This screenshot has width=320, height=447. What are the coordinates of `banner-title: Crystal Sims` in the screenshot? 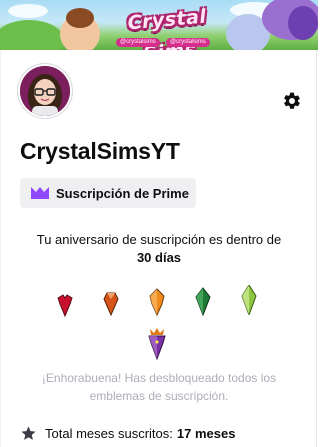 It's located at (167, 27).